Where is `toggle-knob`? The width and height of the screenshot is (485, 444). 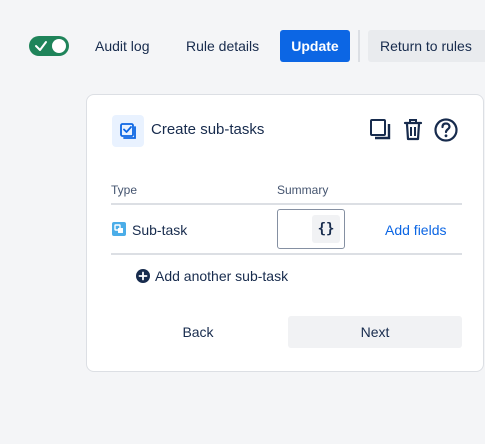
toggle-knob is located at coordinates (59, 46).